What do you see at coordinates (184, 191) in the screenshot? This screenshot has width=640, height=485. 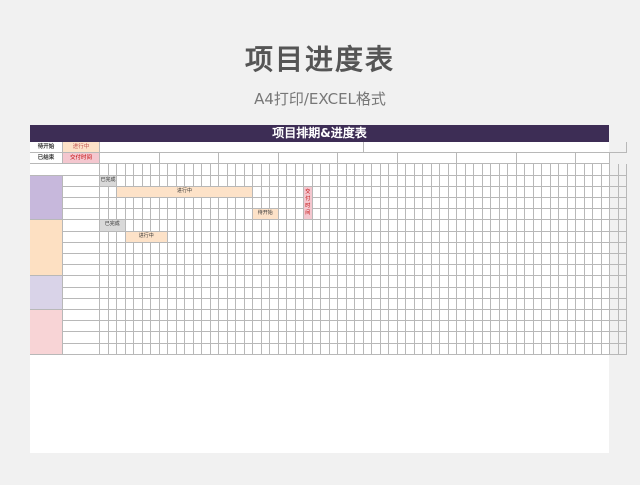 I see `gantt-bar: 进行中` at bounding box center [184, 191].